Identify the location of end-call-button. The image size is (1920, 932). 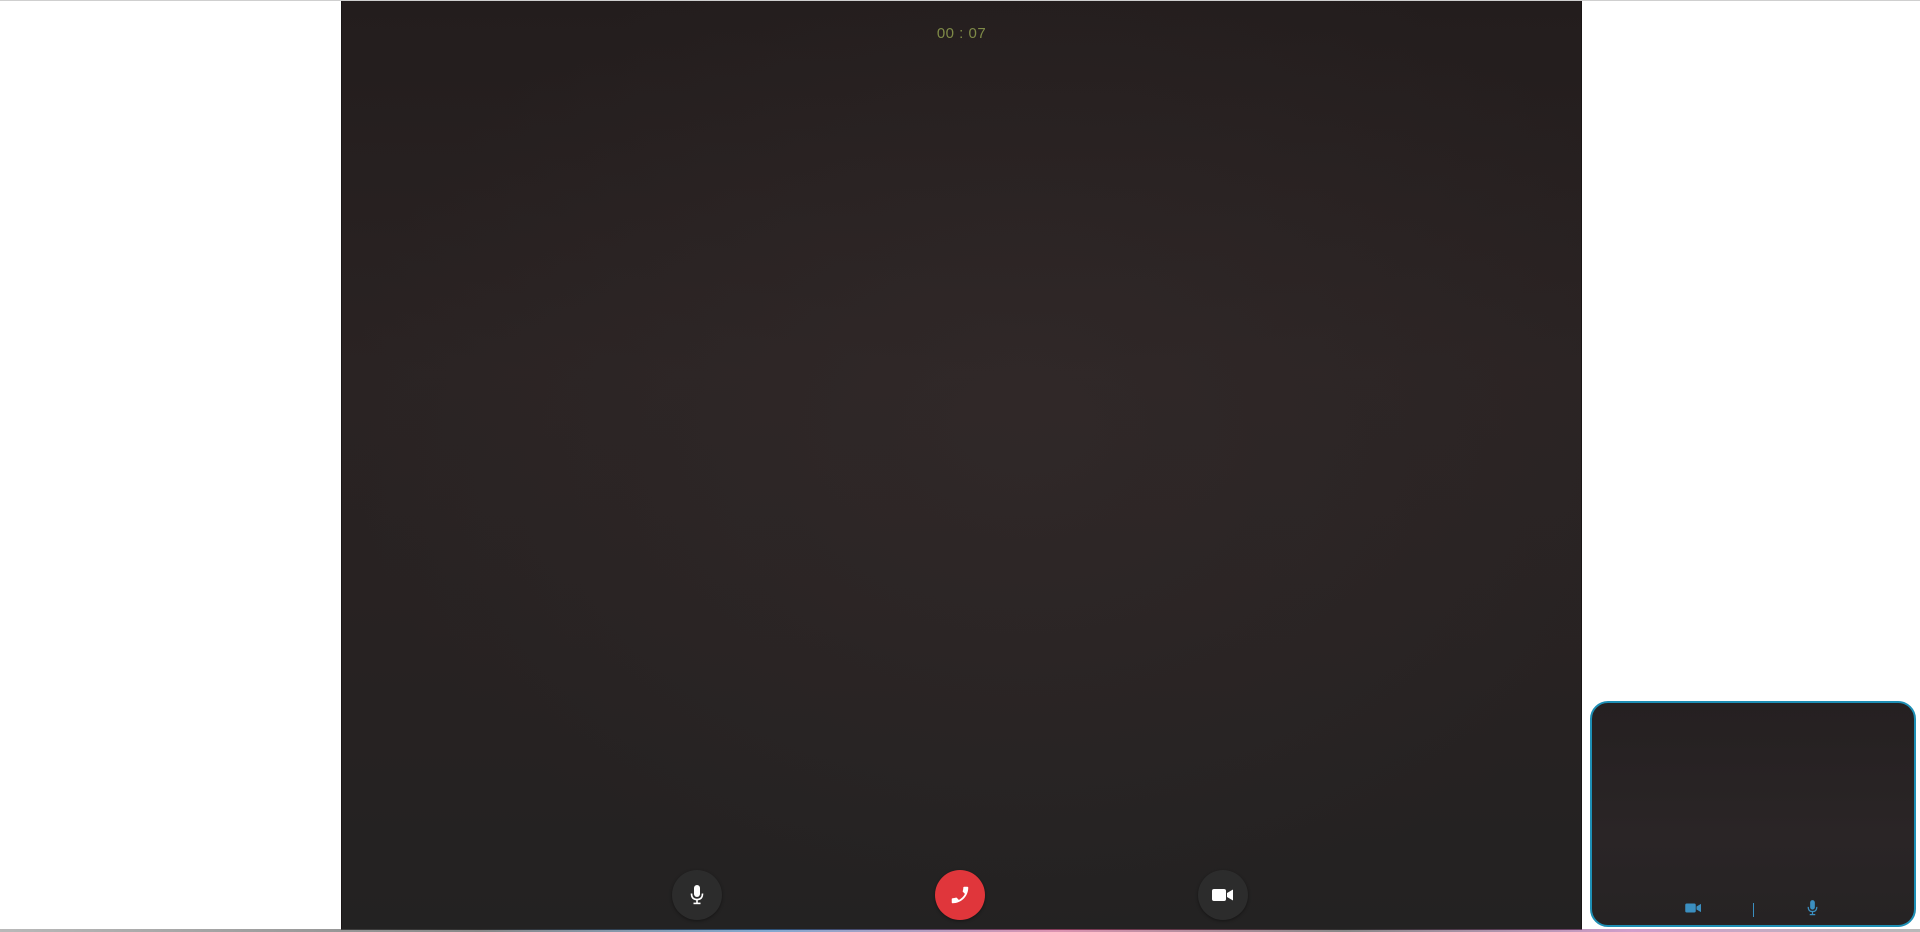
(960, 895).